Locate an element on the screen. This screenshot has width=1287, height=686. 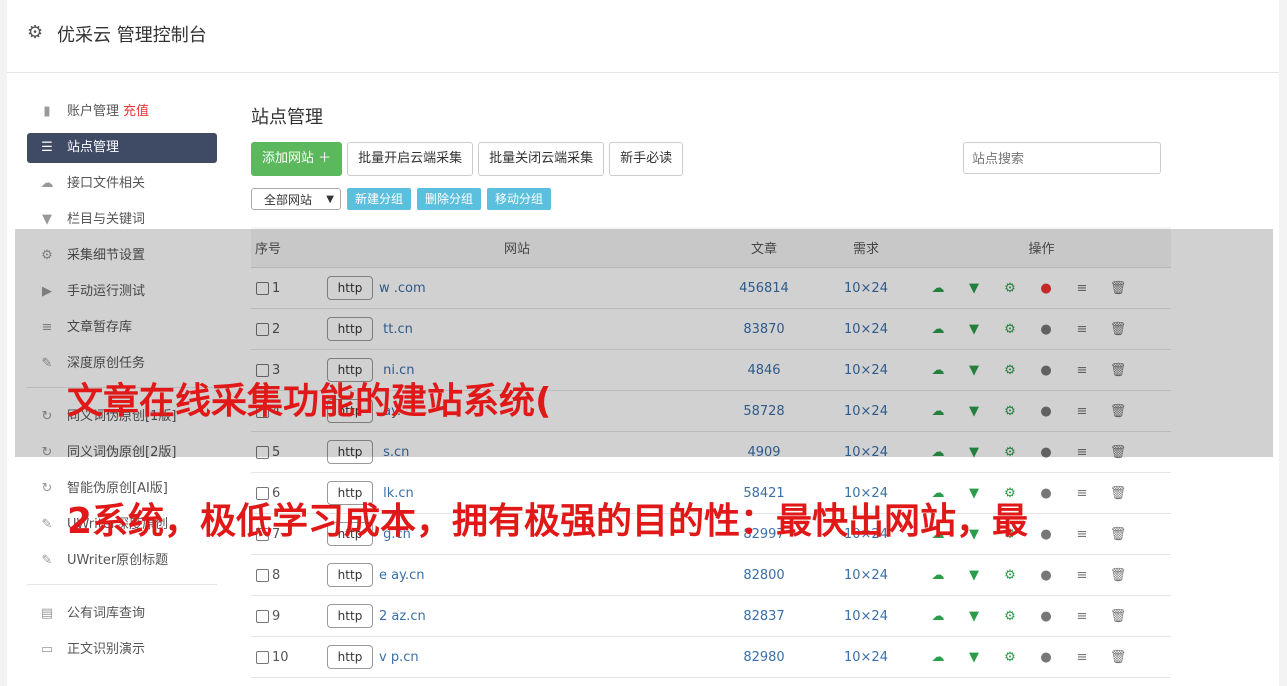
table-row: 8 http e ay.cn 82800 10×24 ☁ ▼ ⚙ ● ≡ 🗑 is located at coordinates (711, 575).